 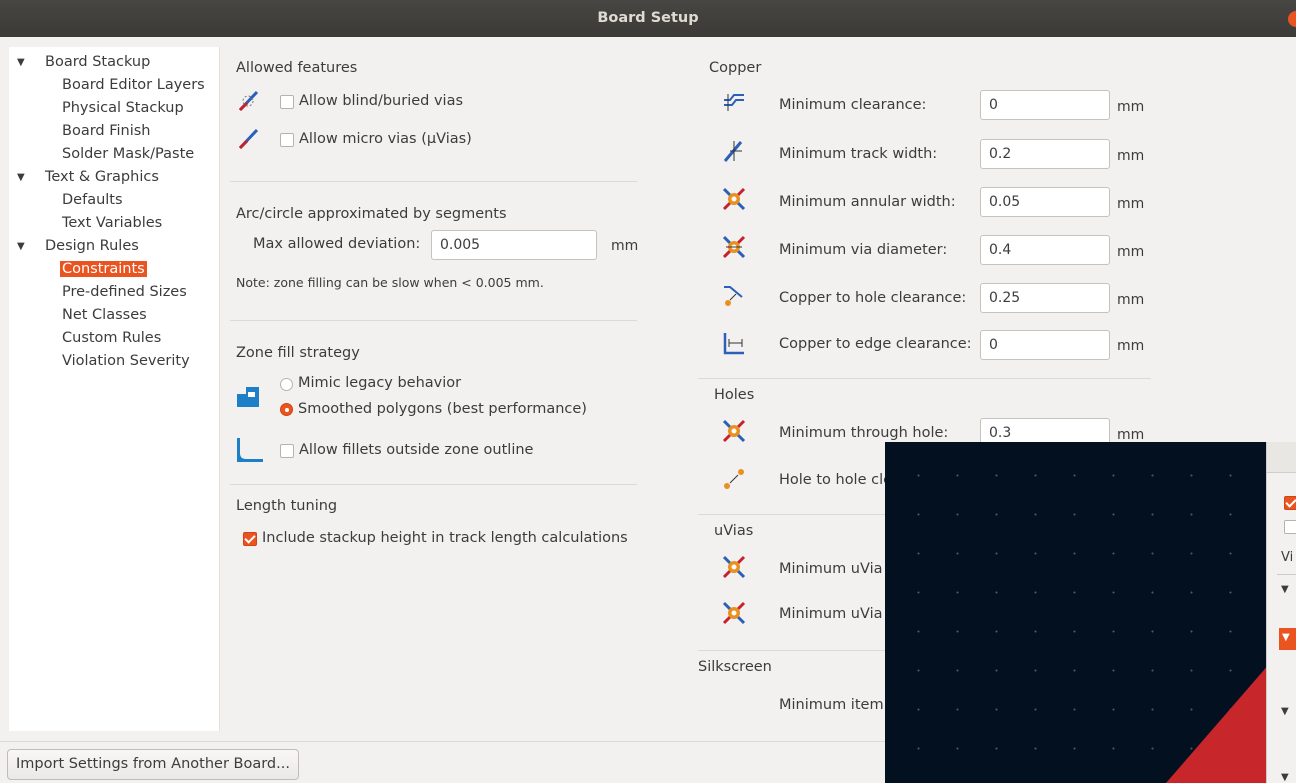 What do you see at coordinates (734, 395) in the screenshot?
I see `holes-title: Holes` at bounding box center [734, 395].